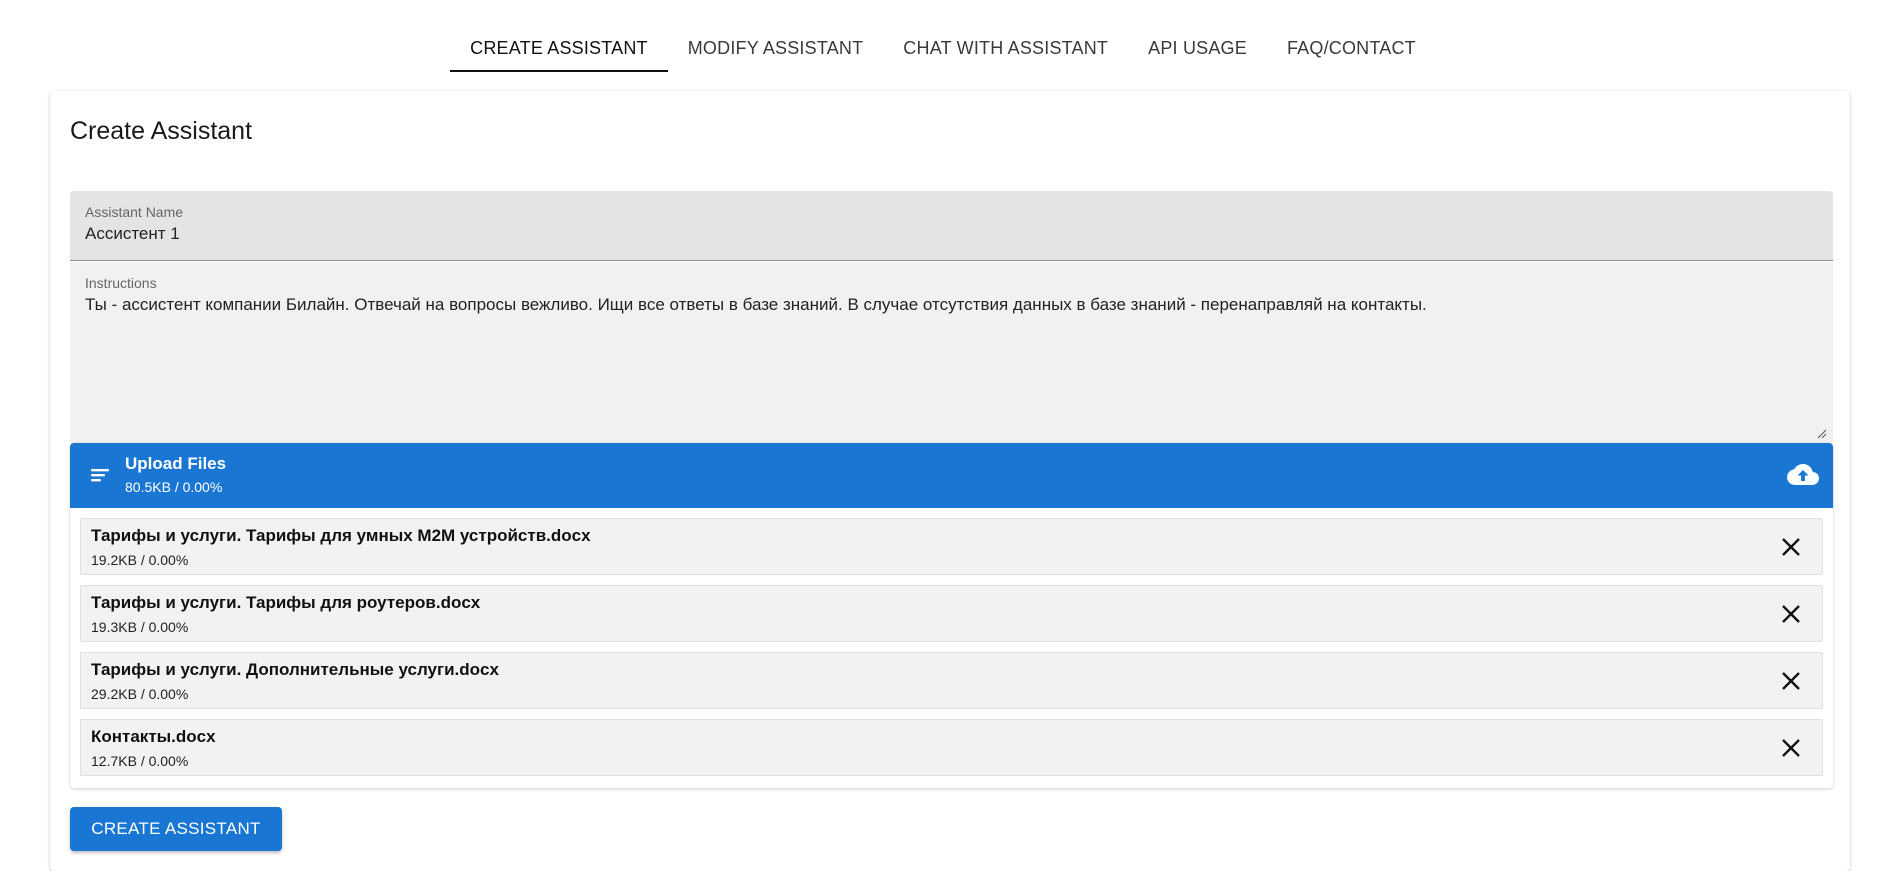  I want to click on upload-summary: 80.5KB / 0.00%, so click(174, 487).